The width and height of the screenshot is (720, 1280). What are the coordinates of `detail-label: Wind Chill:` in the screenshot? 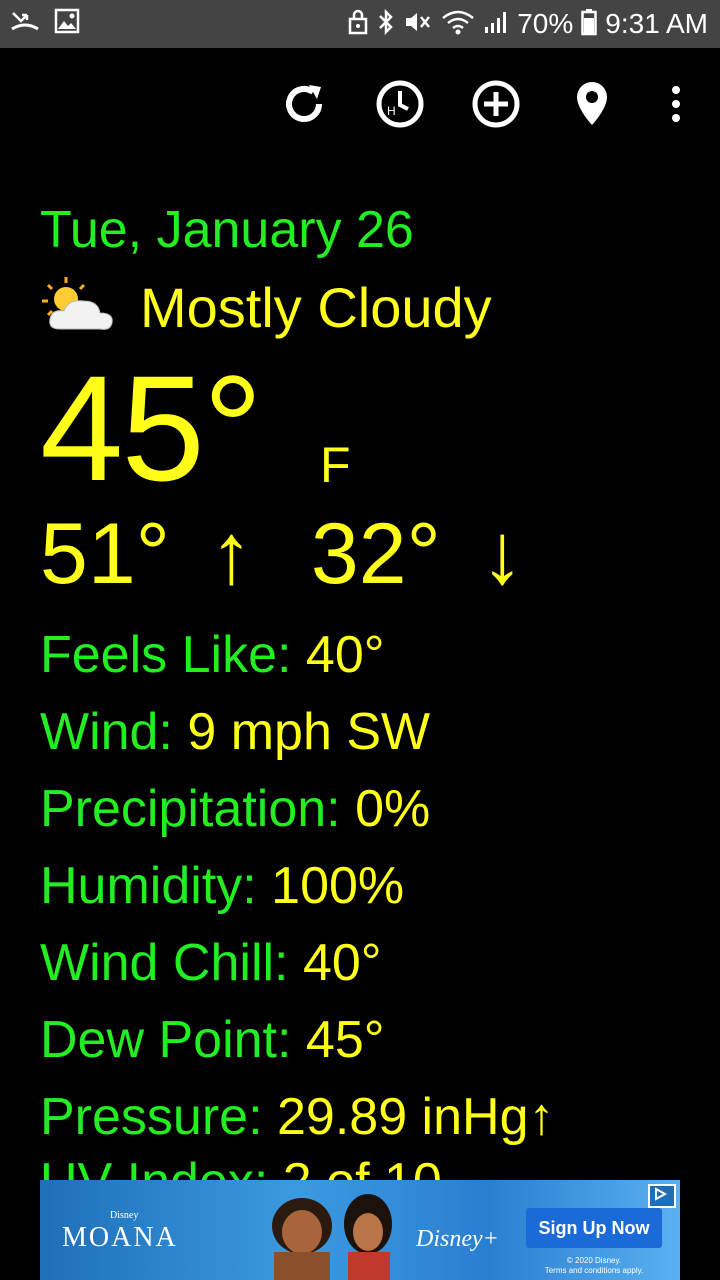 It's located at (164, 963).